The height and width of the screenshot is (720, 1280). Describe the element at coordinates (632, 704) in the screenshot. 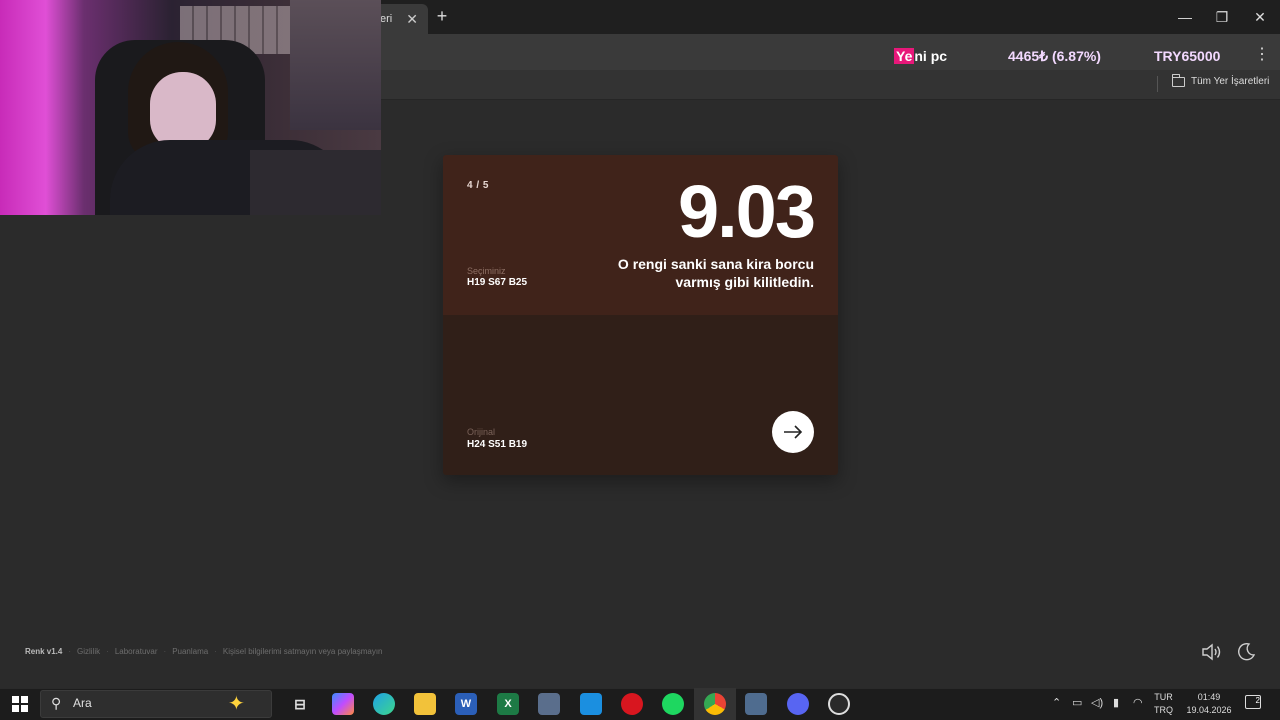

I see `opera-icon` at that location.